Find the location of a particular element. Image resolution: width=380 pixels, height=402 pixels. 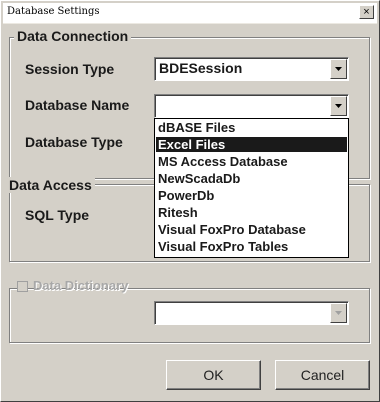

dropdown-option: PowerDb is located at coordinates (251, 195).